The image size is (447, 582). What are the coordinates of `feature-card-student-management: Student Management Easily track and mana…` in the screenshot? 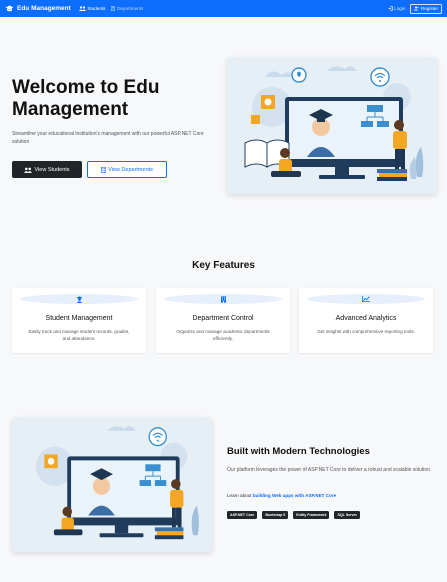 It's located at (79, 320).